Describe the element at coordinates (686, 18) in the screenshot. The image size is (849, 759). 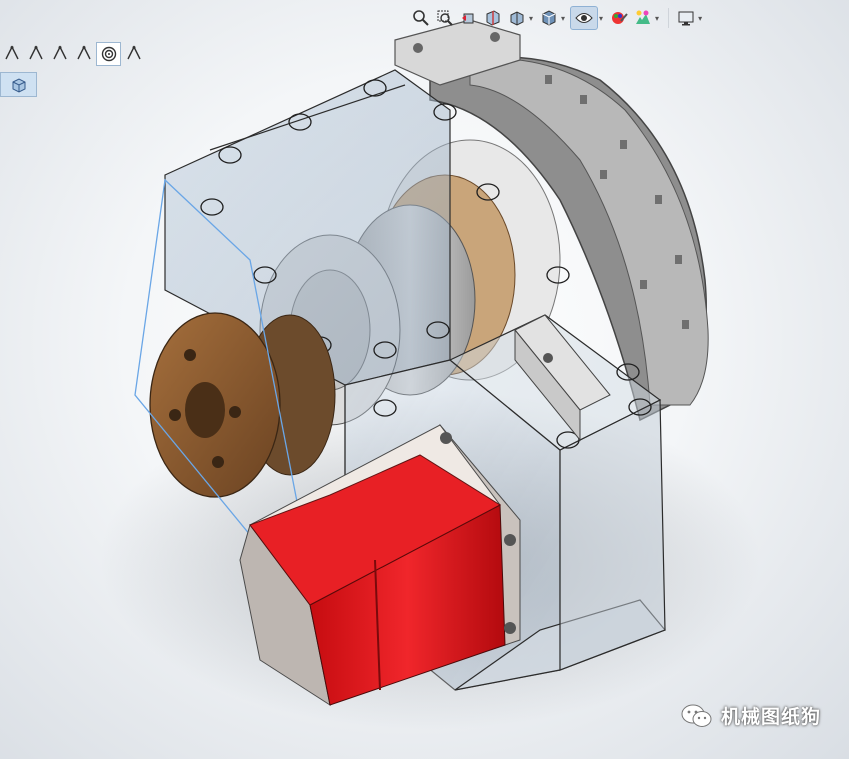
I see `view-settings-icon` at that location.